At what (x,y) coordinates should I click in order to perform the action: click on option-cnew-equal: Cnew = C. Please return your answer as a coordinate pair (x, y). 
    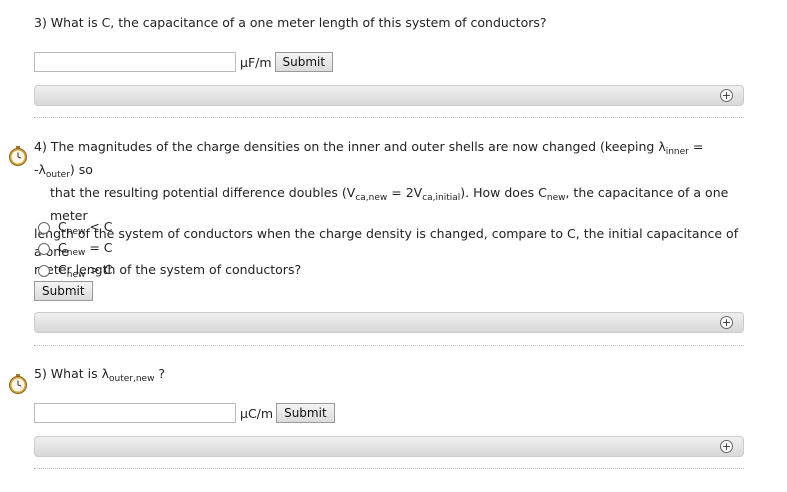
    Looking at the image, I should click on (75, 249).